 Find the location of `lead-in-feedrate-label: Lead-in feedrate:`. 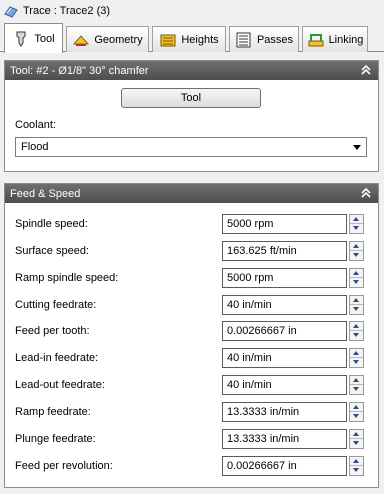

lead-in-feedrate-label: Lead-in feedrate: is located at coordinates (57, 358).